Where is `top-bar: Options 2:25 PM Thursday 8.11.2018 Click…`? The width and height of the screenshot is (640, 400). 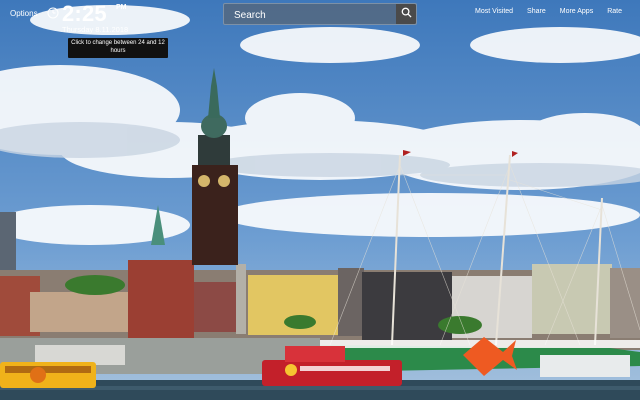
top-bar: Options 2:25 PM Thursday 8.11.2018 Click… is located at coordinates (320, 29).